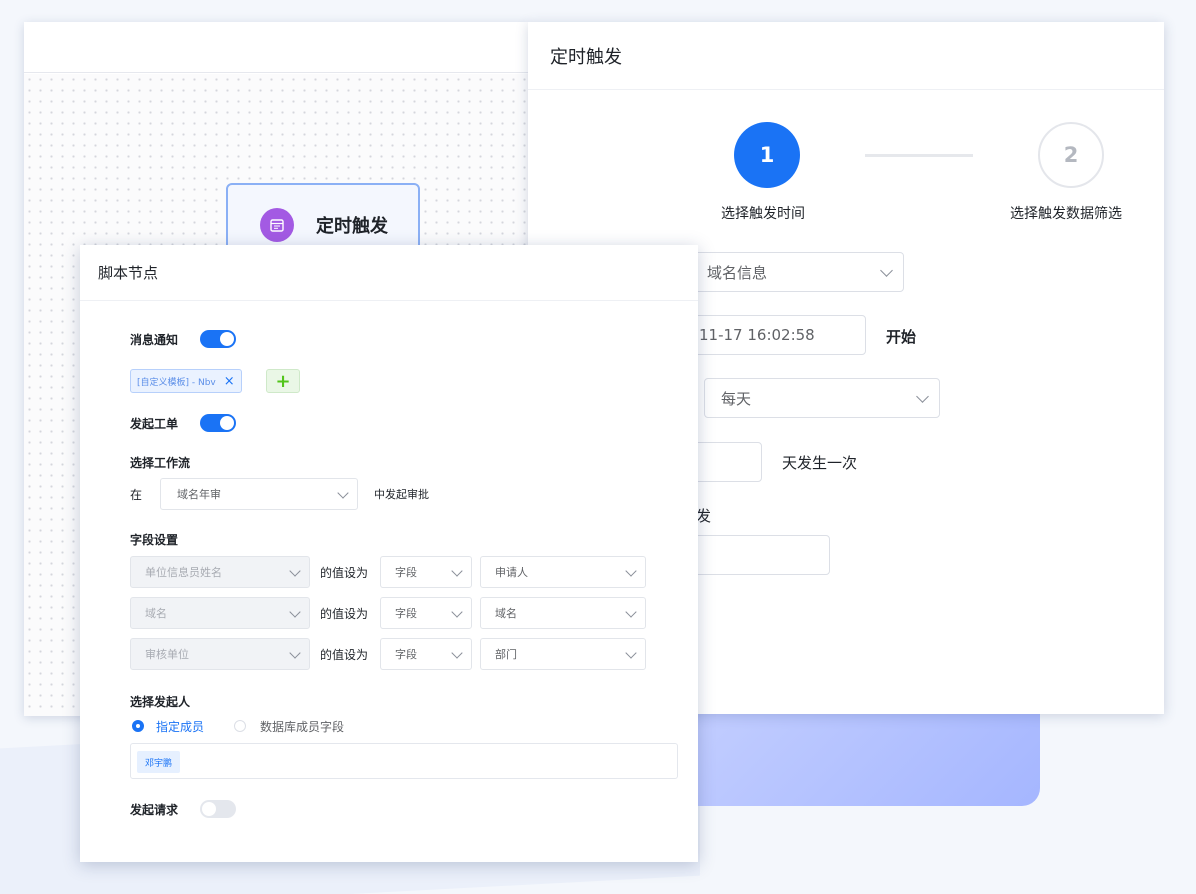  Describe the element at coordinates (563, 654) in the screenshot. I see `field-value-select: 部门` at that location.